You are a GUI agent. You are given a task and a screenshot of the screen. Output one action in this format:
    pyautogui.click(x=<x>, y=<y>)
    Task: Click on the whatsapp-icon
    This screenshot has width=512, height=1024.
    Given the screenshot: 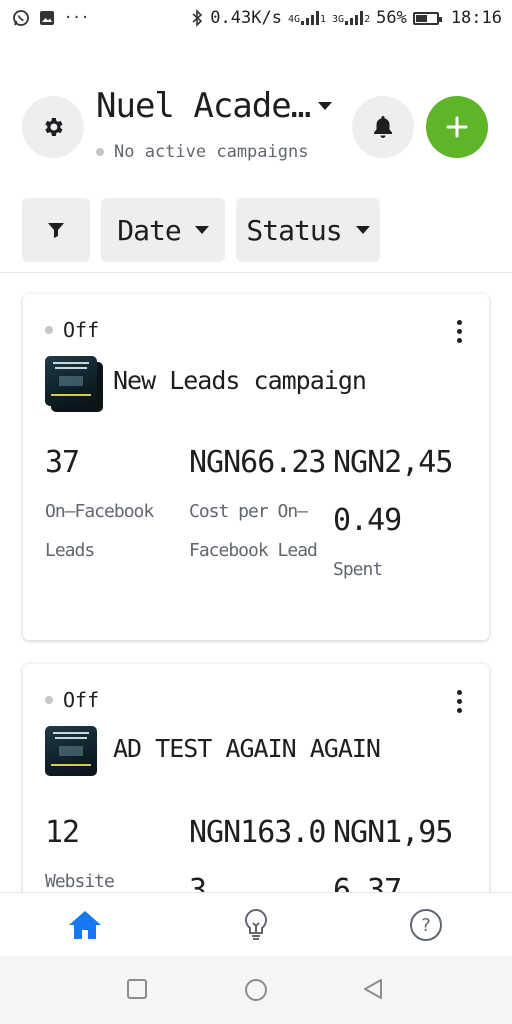 What is the action you would take?
    pyautogui.click(x=21, y=18)
    